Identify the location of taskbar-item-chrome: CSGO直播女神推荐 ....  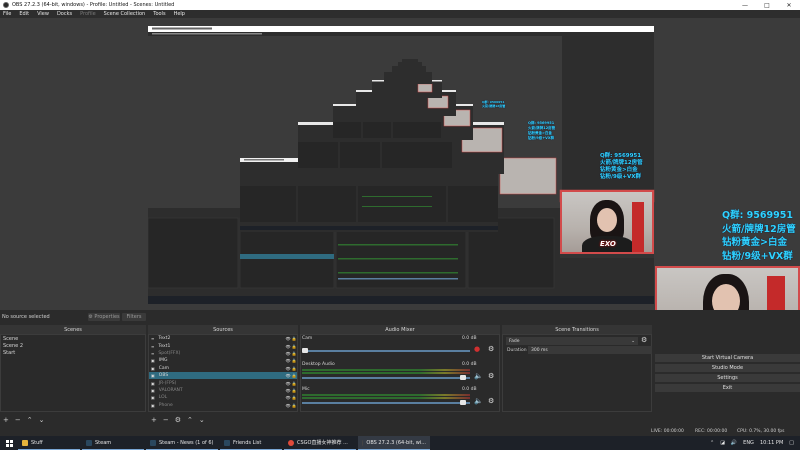
(320, 443).